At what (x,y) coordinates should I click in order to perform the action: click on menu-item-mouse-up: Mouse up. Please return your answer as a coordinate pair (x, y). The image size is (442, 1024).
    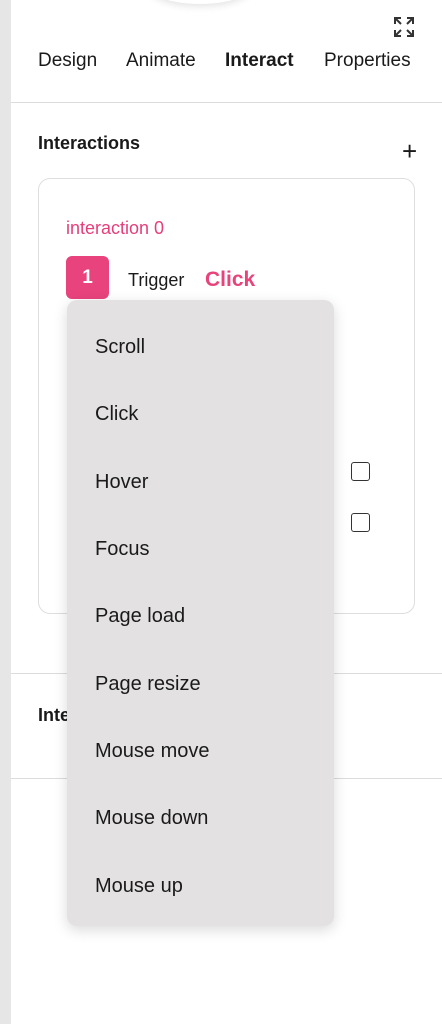
    Looking at the image, I should click on (139, 886).